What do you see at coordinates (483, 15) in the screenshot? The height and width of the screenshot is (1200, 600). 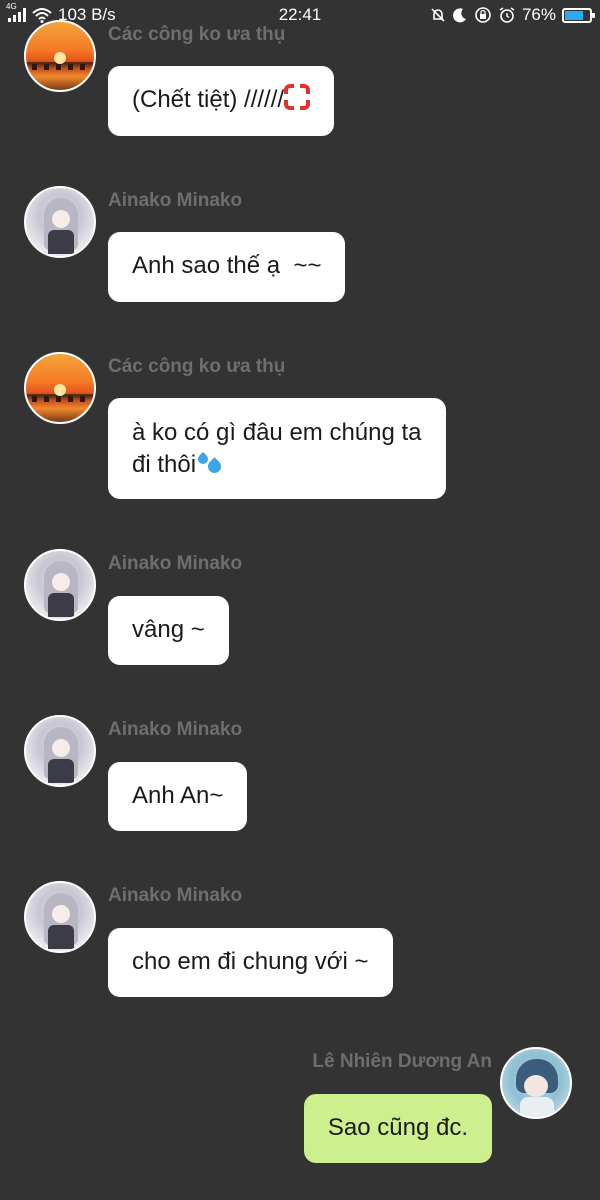 I see `rotation-lock-icon` at bounding box center [483, 15].